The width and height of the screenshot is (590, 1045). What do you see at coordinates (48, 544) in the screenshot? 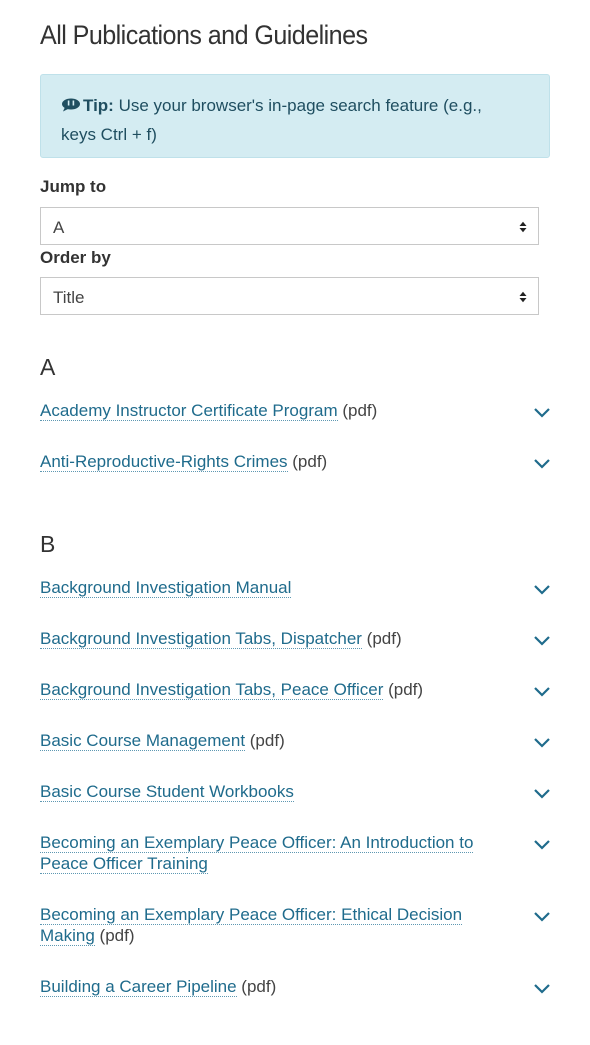
I see `section-heading-b: B` at bounding box center [48, 544].